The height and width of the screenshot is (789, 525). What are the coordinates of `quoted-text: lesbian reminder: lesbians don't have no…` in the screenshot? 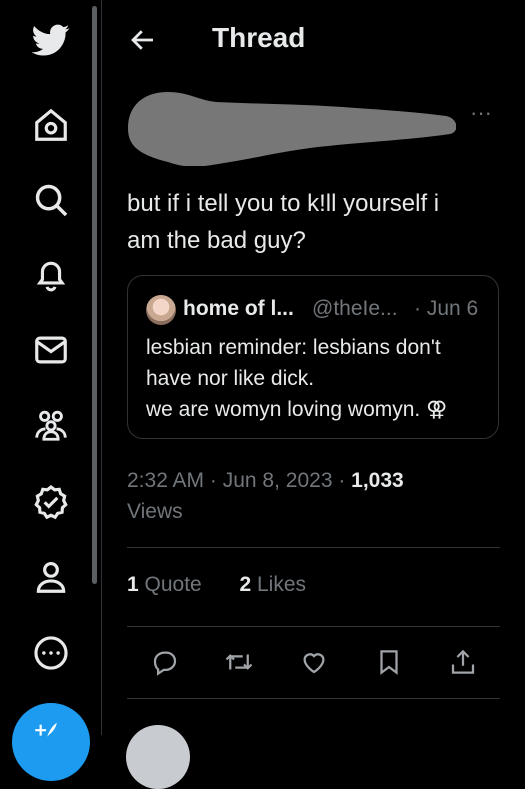 It's located at (318, 378).